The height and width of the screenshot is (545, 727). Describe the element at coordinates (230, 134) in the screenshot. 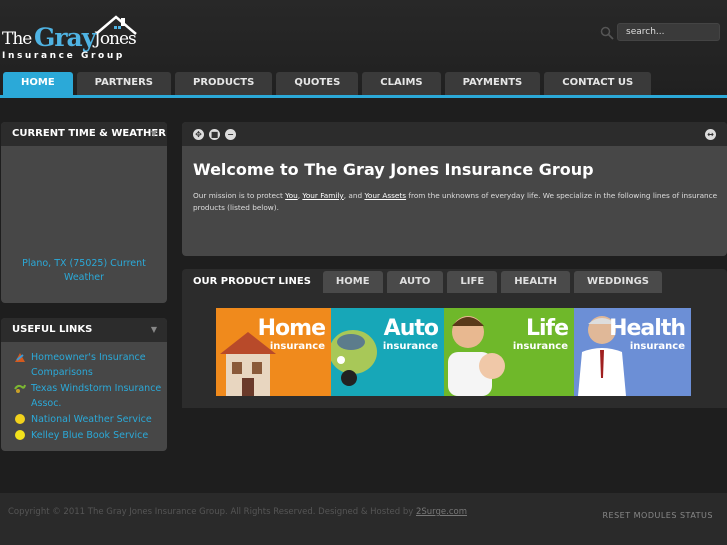

I see `minimize-icon: −` at that location.